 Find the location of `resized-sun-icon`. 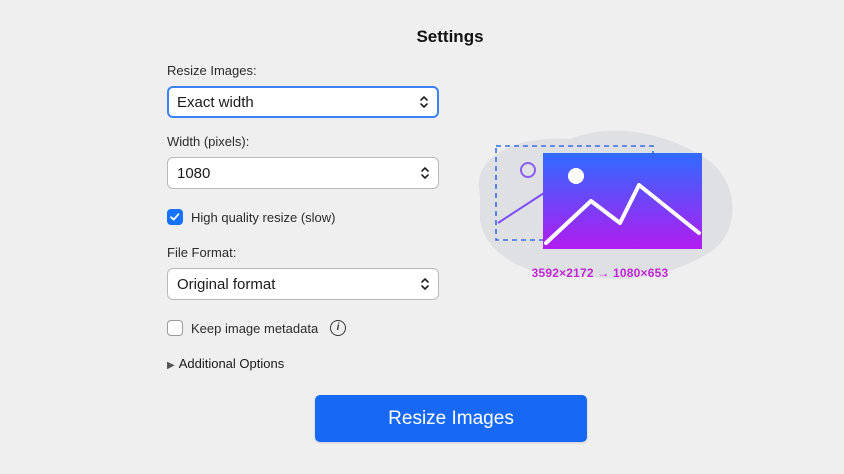

resized-sun-icon is located at coordinates (576, 176).